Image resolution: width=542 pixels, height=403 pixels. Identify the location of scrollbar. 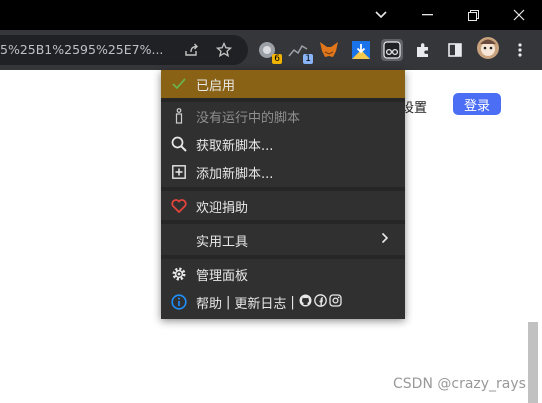
(533, 362).